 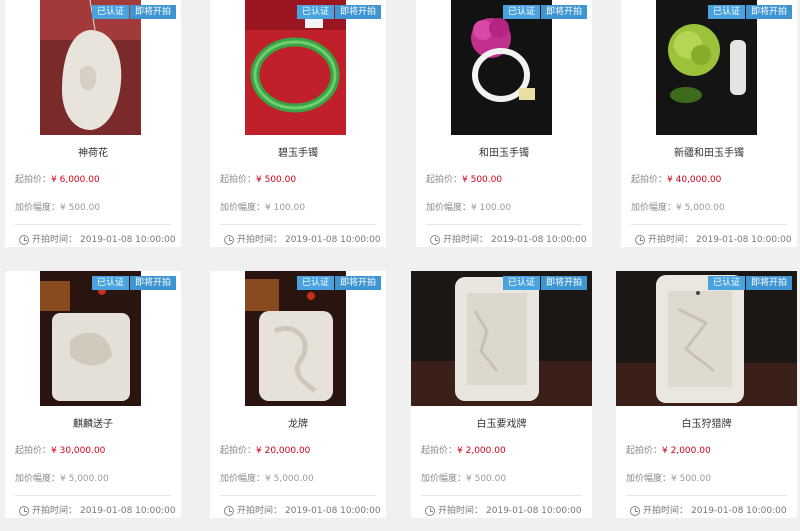 I want to click on item-title: 神荷花, so click(x=93, y=154).